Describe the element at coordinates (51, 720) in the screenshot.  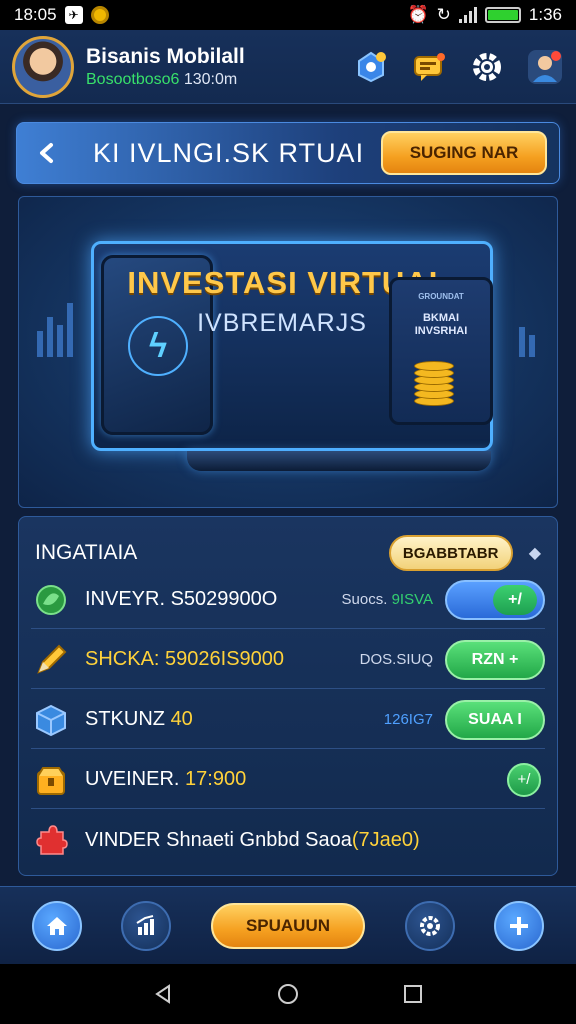
I see `cube-icon` at that location.